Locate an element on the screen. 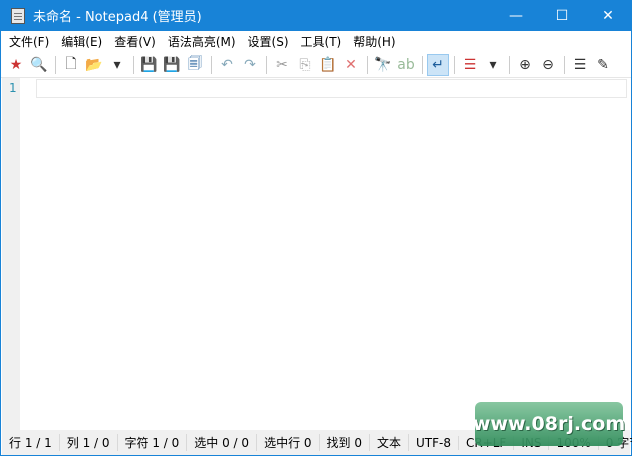  status-field: 行 1 / 1 is located at coordinates (31, 442).